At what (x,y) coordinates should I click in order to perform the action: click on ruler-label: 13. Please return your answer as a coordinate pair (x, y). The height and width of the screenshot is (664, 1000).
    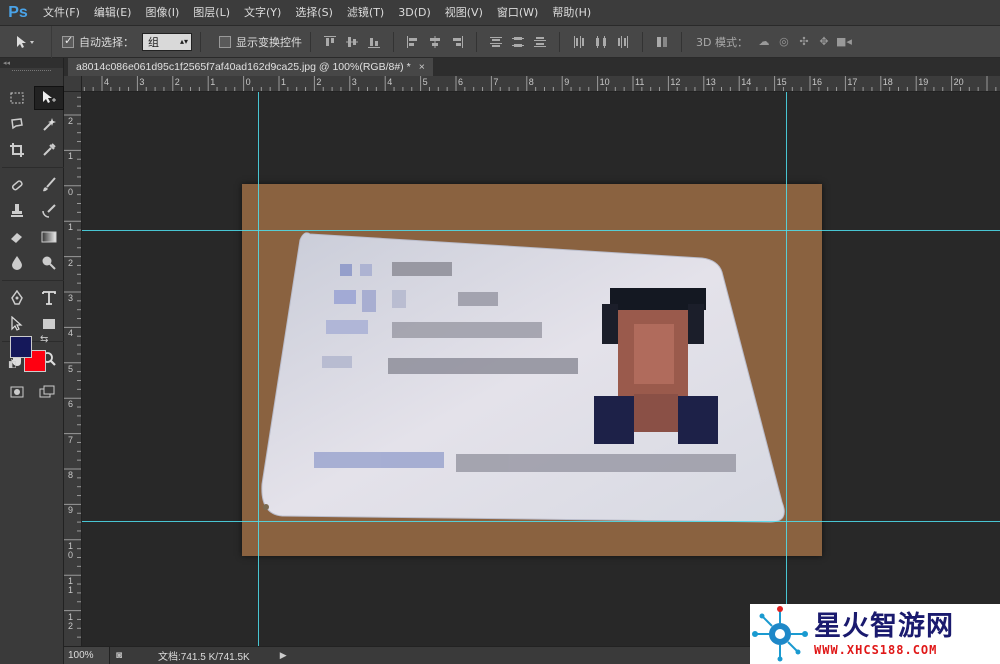
    Looking at the image, I should click on (710, 82).